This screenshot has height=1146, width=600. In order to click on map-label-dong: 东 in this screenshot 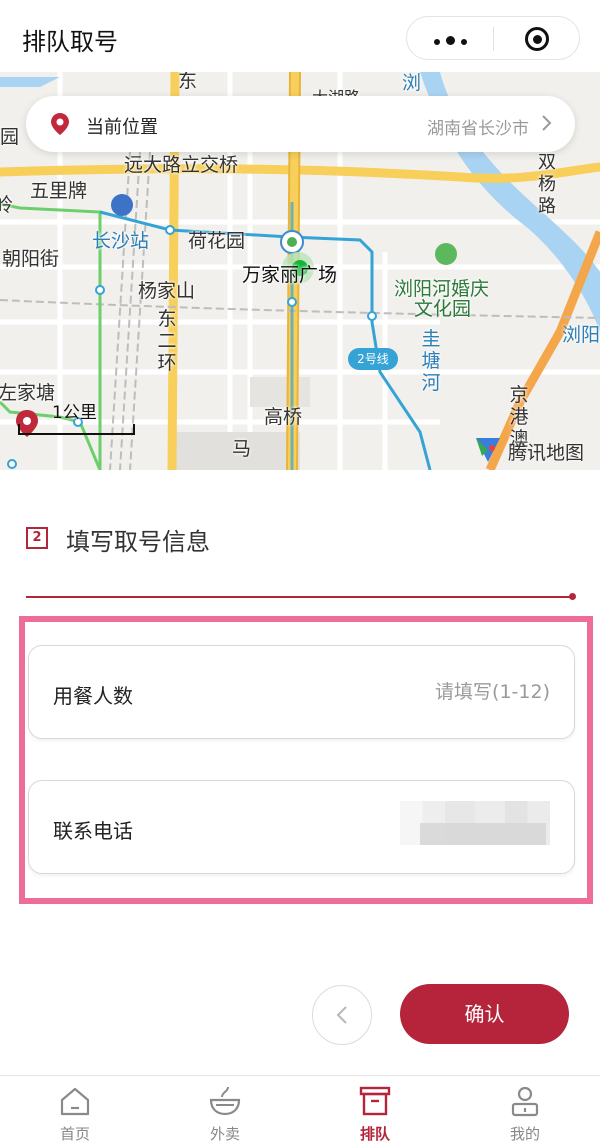, I will do `click(188, 82)`.